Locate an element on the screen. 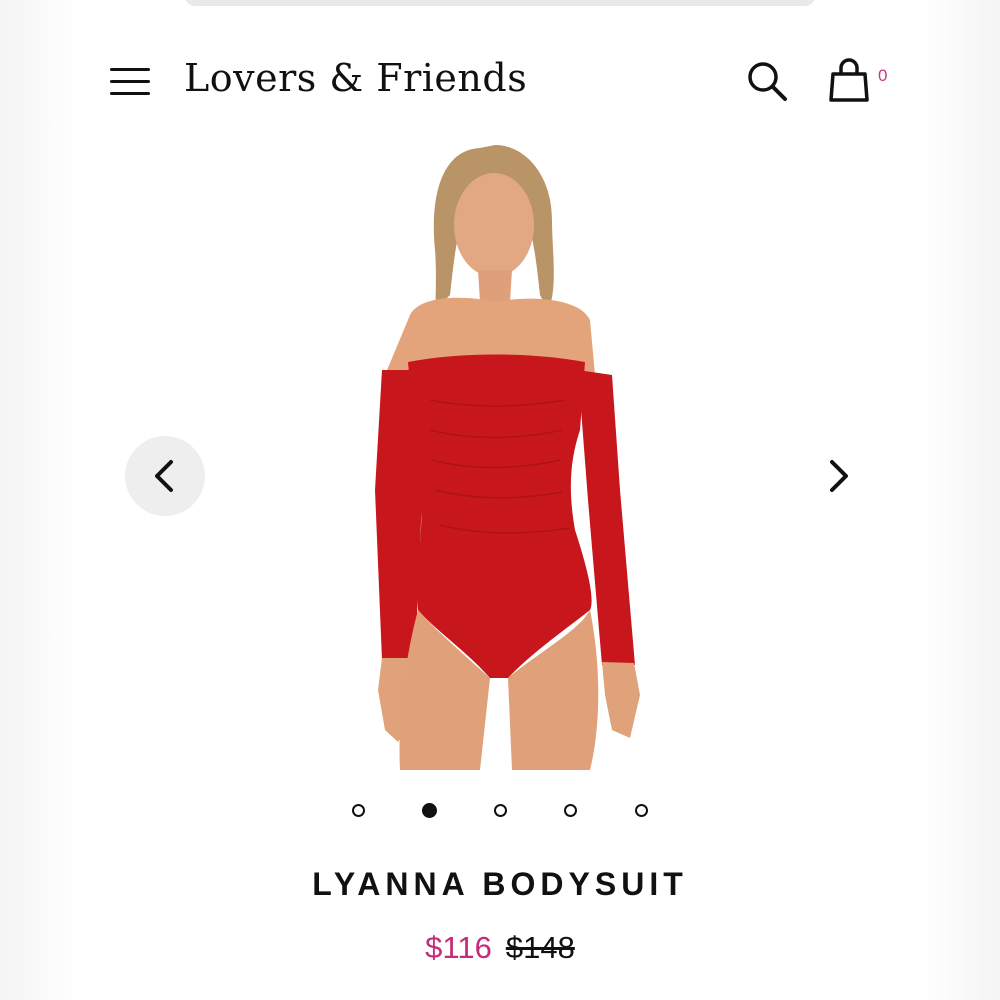 The width and height of the screenshot is (1000, 1000). hamburger-icon is located at coordinates (130, 82).